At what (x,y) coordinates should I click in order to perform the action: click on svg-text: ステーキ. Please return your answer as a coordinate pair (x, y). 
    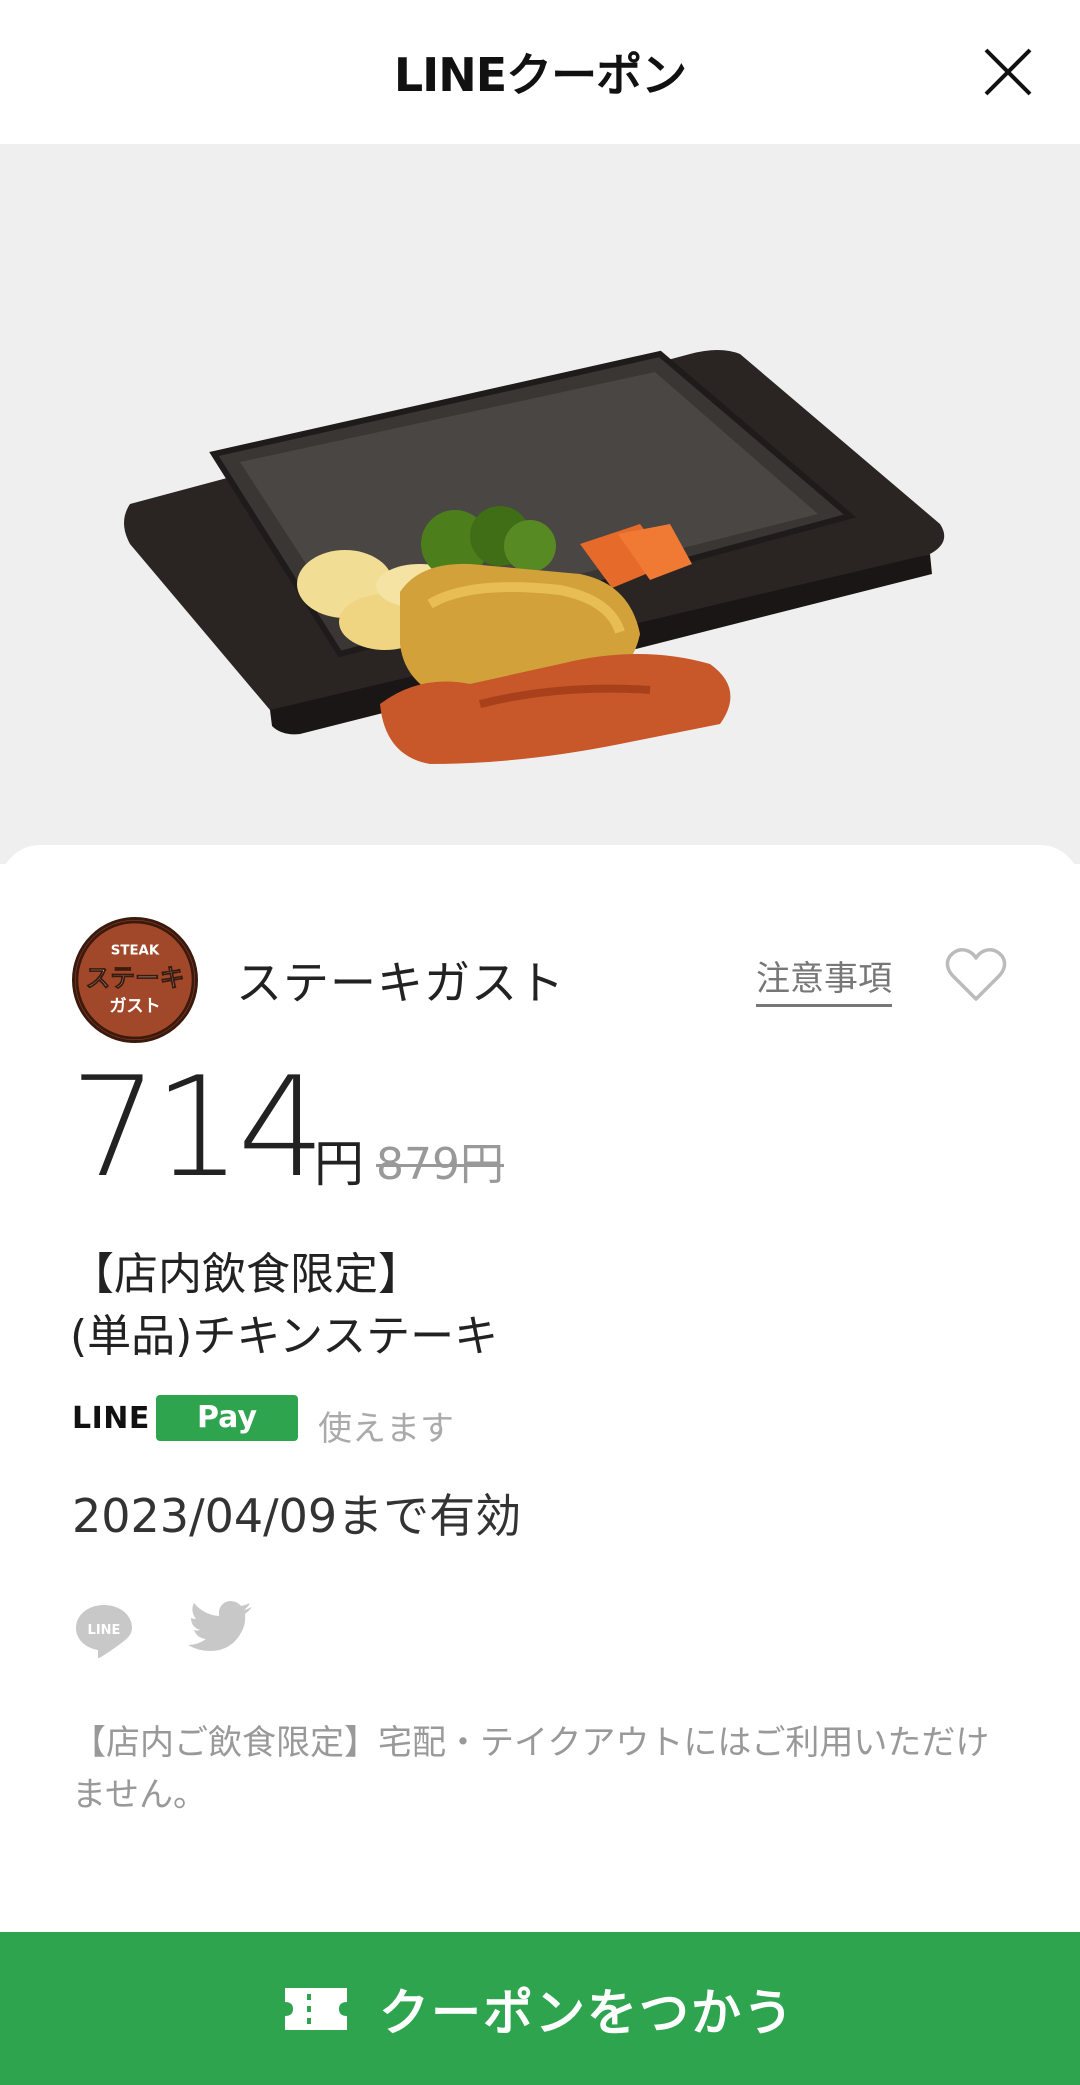
    Looking at the image, I should click on (135, 978).